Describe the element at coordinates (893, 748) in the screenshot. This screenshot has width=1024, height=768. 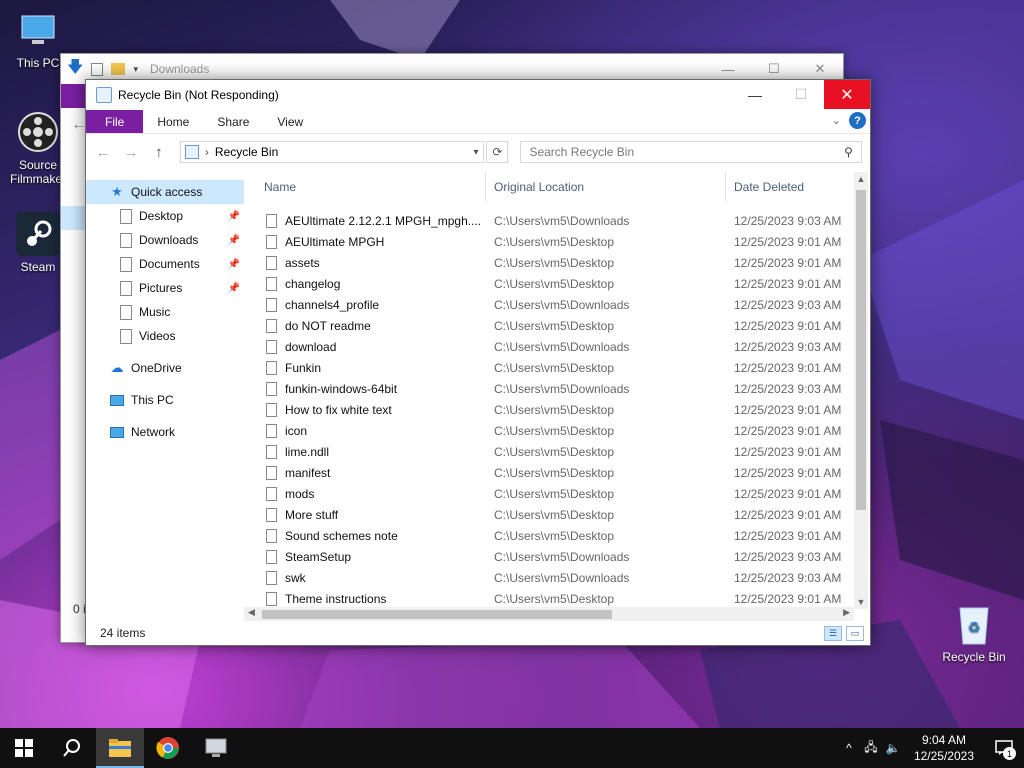
I see `volume-muted-icon: 🔈` at that location.